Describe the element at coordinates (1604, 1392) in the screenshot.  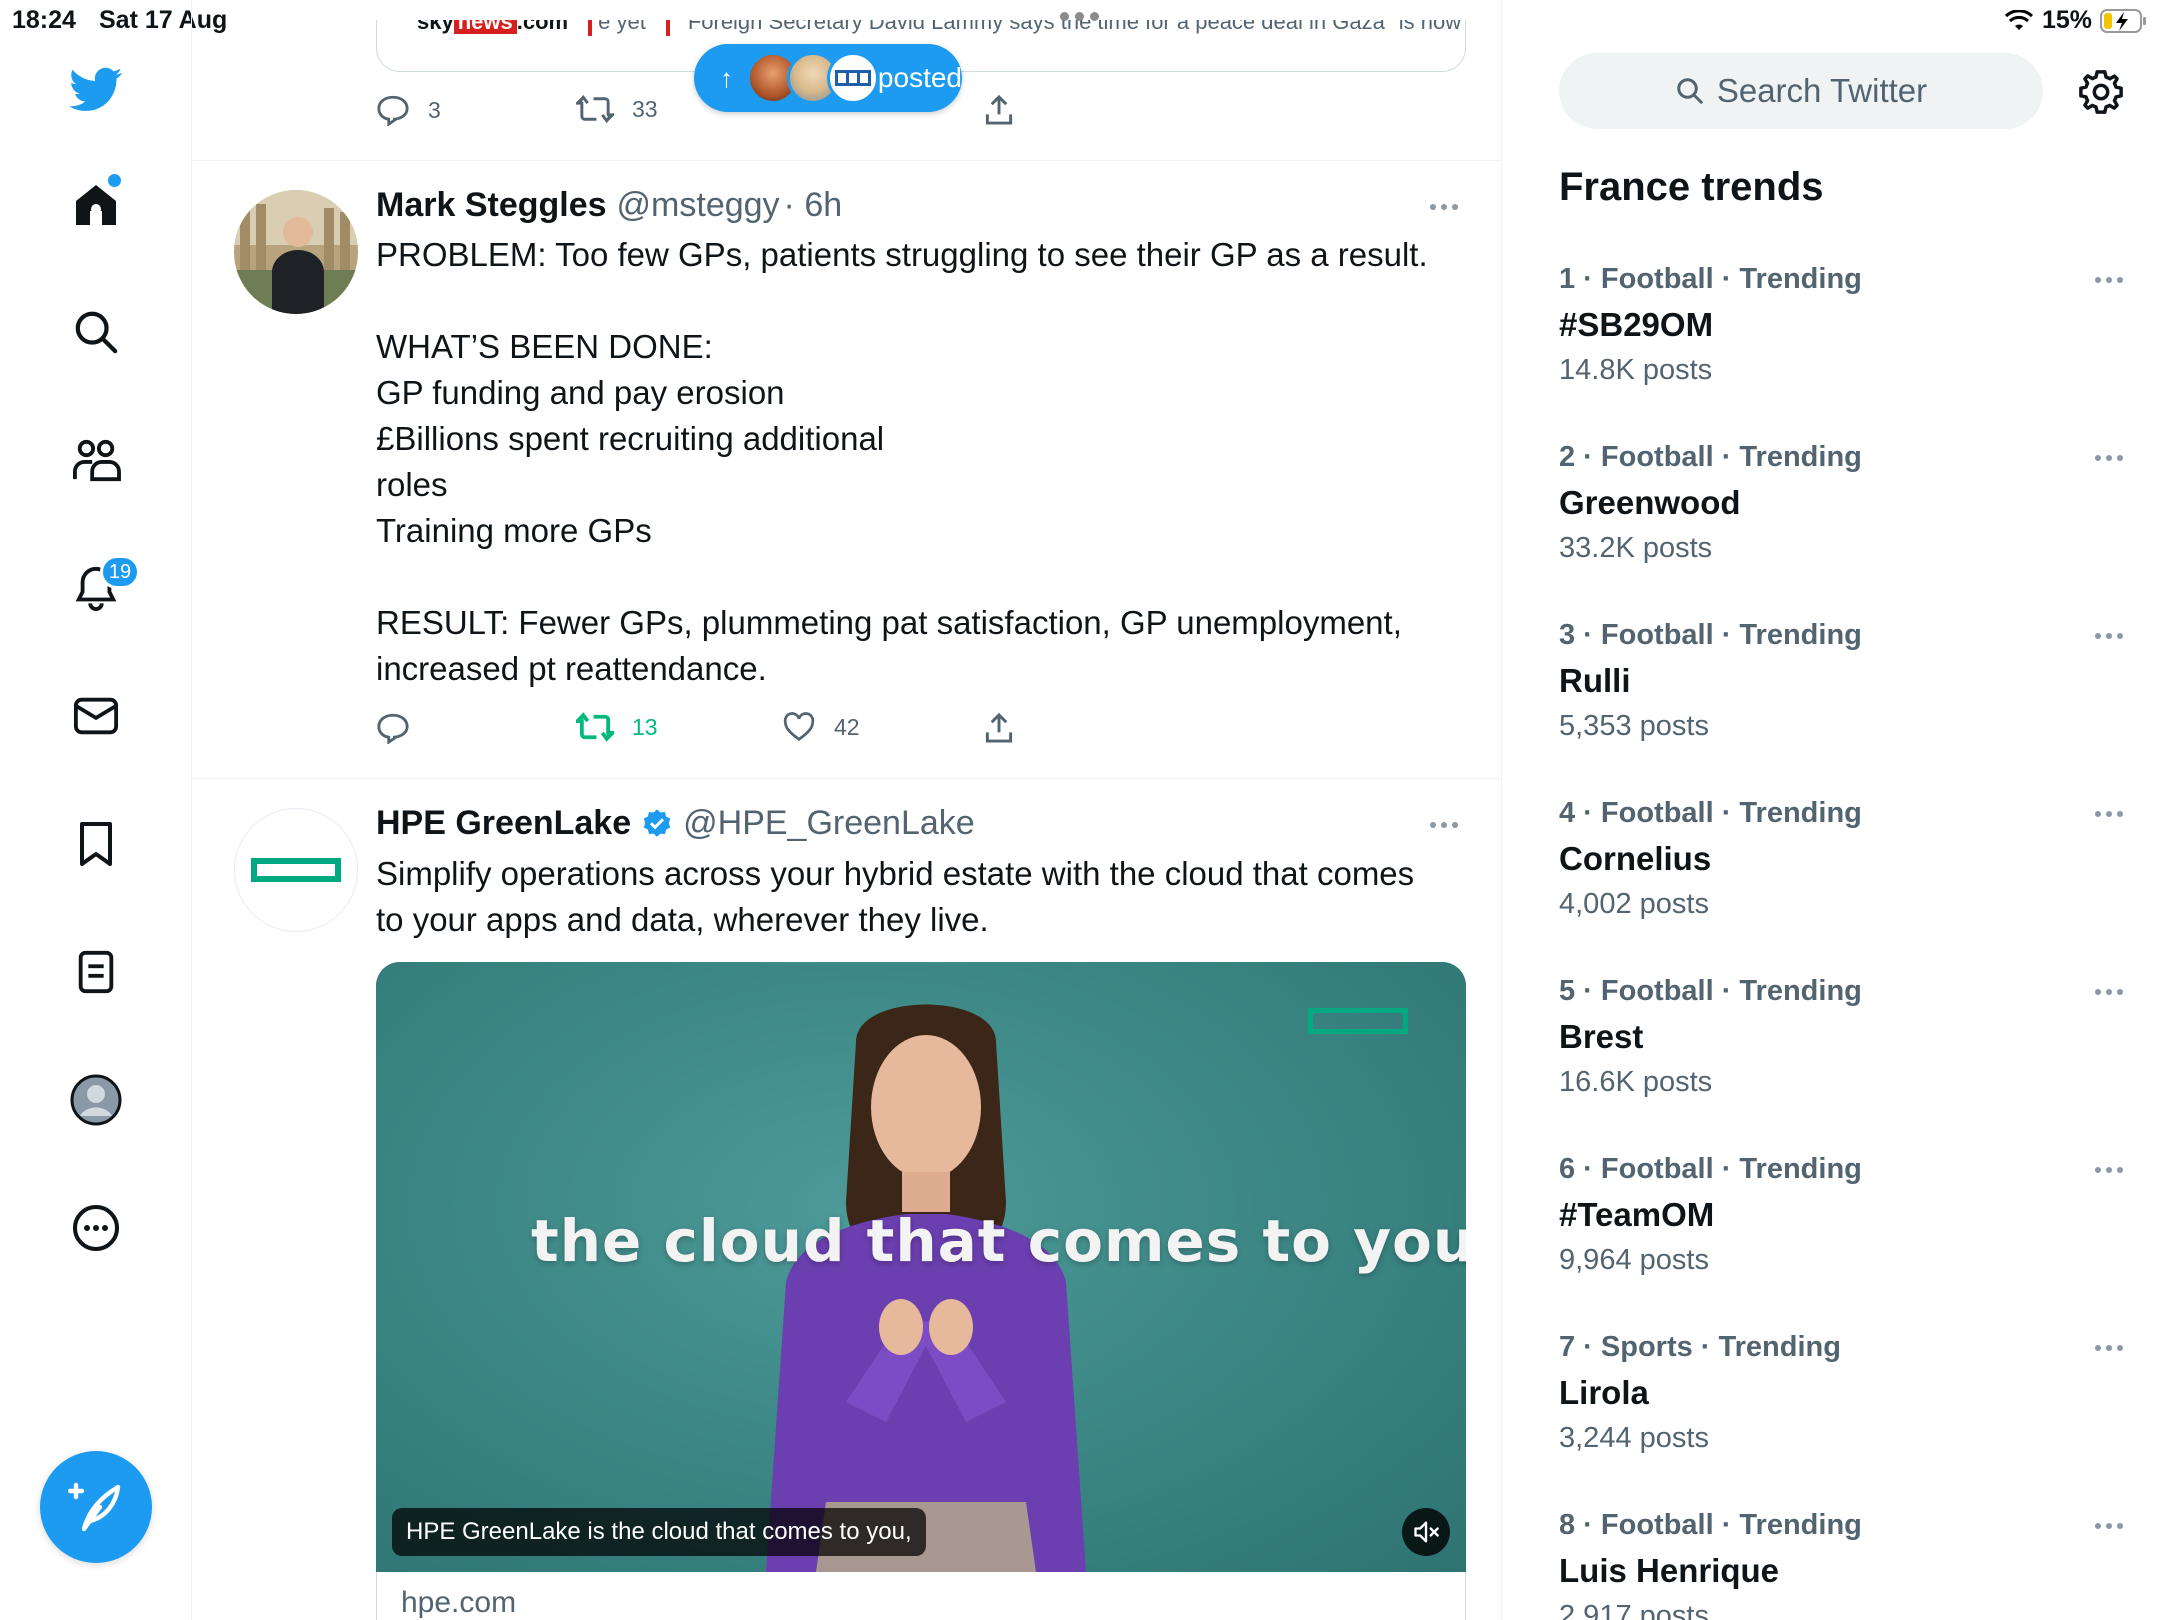
I see `trend-name: Lirola` at that location.